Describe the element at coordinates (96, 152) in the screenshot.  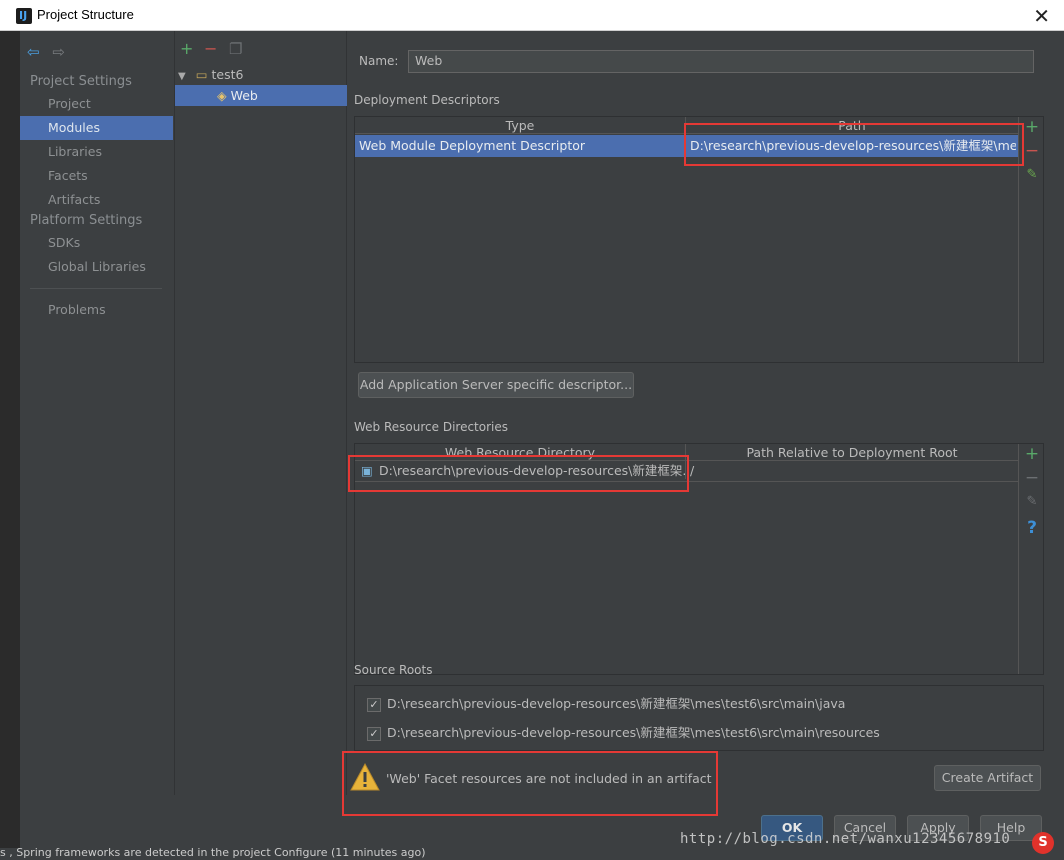
I see `sidebar-item-libraries: Libraries` at that location.